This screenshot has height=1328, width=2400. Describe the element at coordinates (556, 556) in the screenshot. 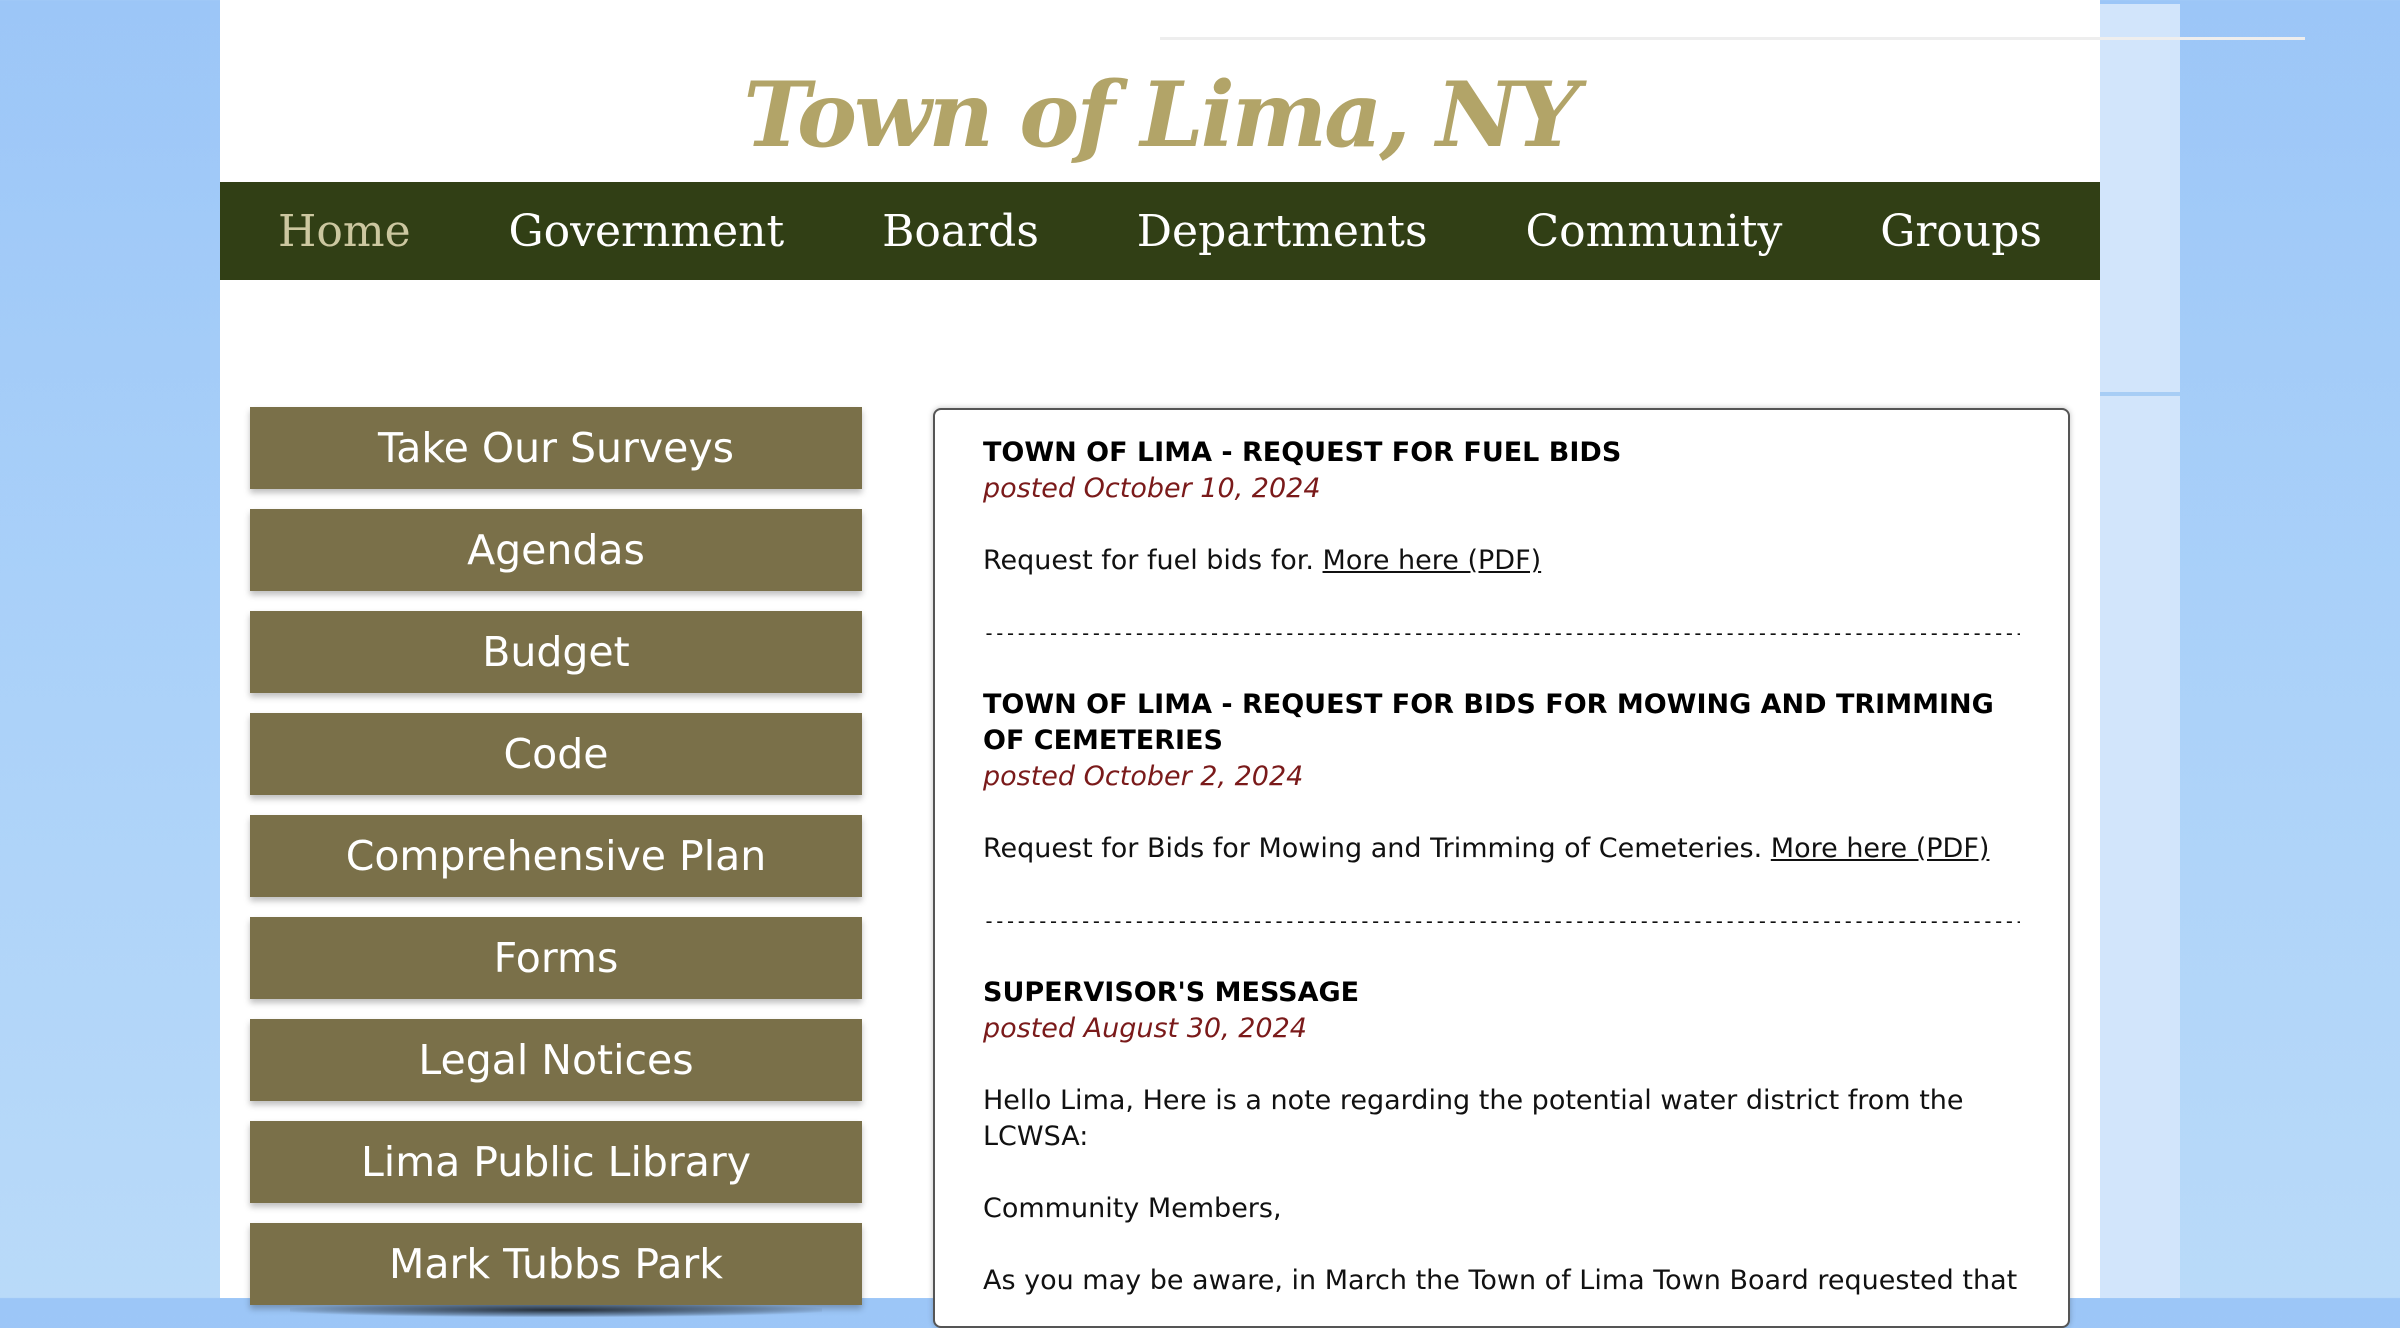

I see `sidebar-button-agendas: Agendas` at that location.